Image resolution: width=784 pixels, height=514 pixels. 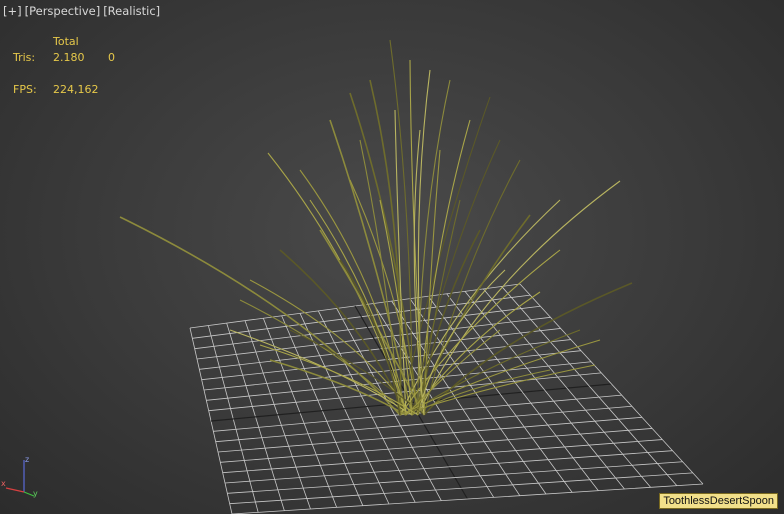 I want to click on axis-z-label: z, so click(x=27, y=459).